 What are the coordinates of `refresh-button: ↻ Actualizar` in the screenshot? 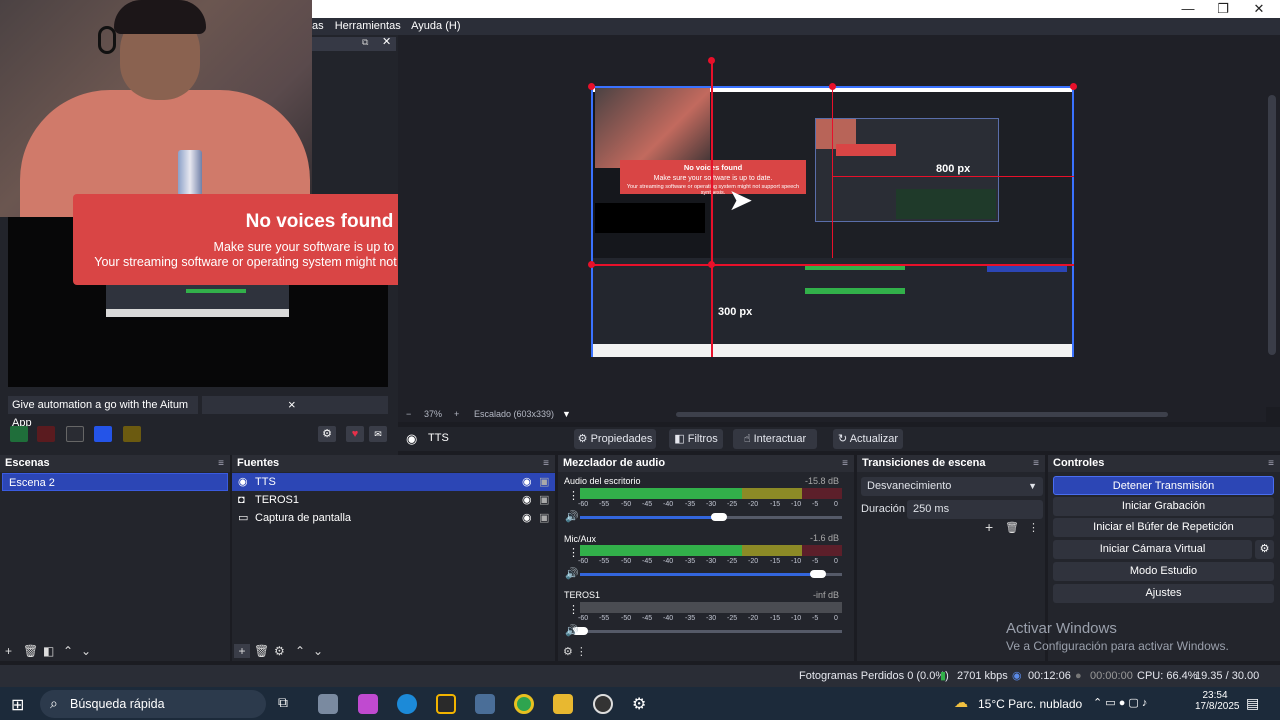 It's located at (868, 439).